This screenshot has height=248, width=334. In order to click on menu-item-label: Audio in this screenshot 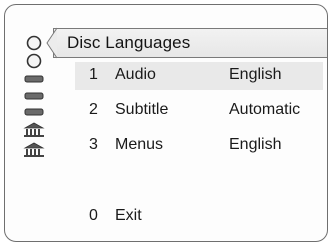, I will do `click(135, 74)`.